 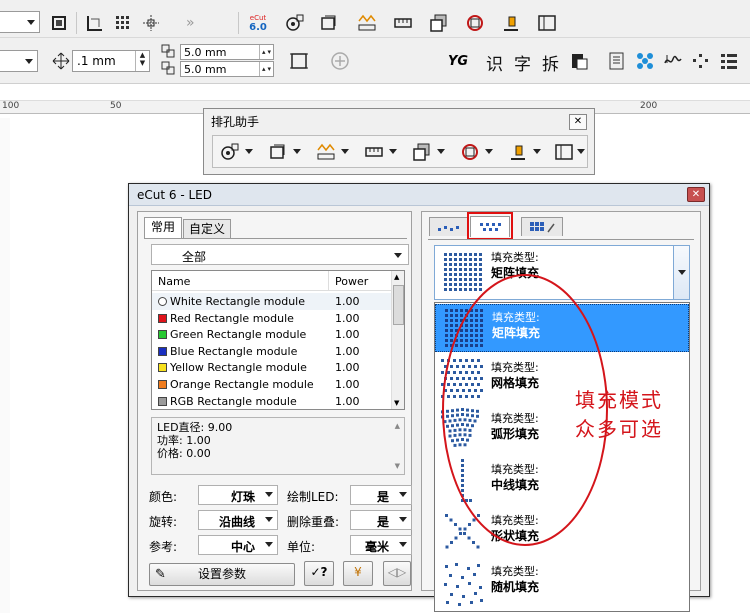 I want to click on nudge-distance-field: .1 mm ▲ ▼, so click(x=111, y=61).